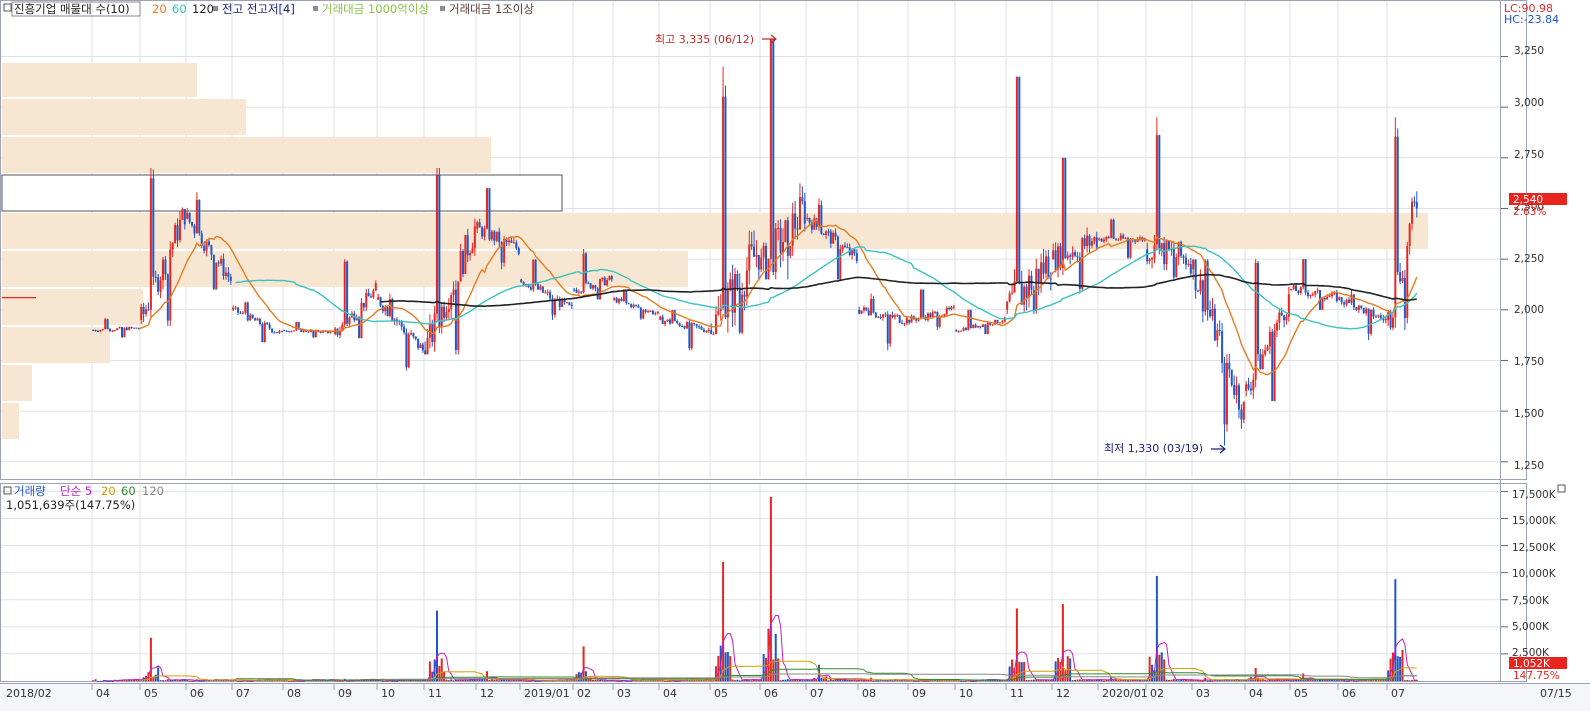  I want to click on volume-tick: 12,500K, so click(1534, 548).